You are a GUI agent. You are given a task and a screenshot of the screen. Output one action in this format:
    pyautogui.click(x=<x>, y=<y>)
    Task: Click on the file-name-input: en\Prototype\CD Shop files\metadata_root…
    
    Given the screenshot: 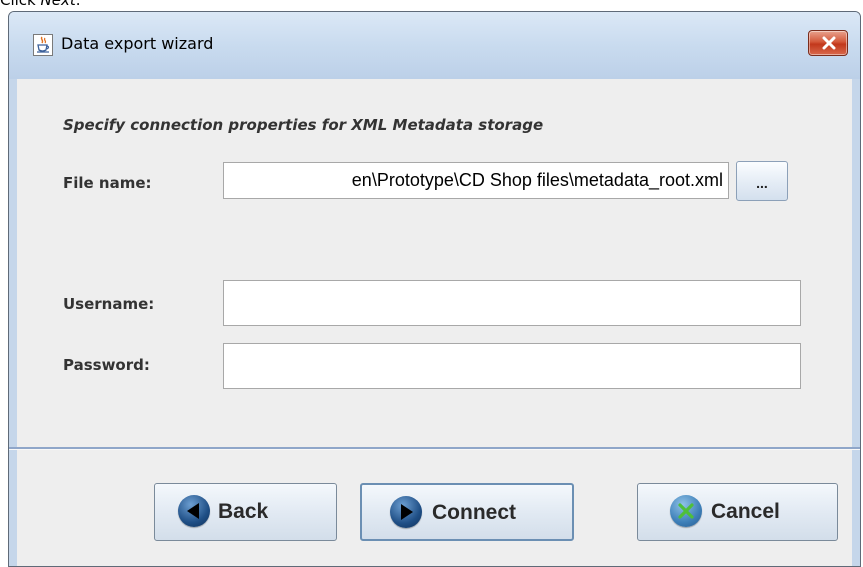 What is the action you would take?
    pyautogui.click(x=476, y=180)
    